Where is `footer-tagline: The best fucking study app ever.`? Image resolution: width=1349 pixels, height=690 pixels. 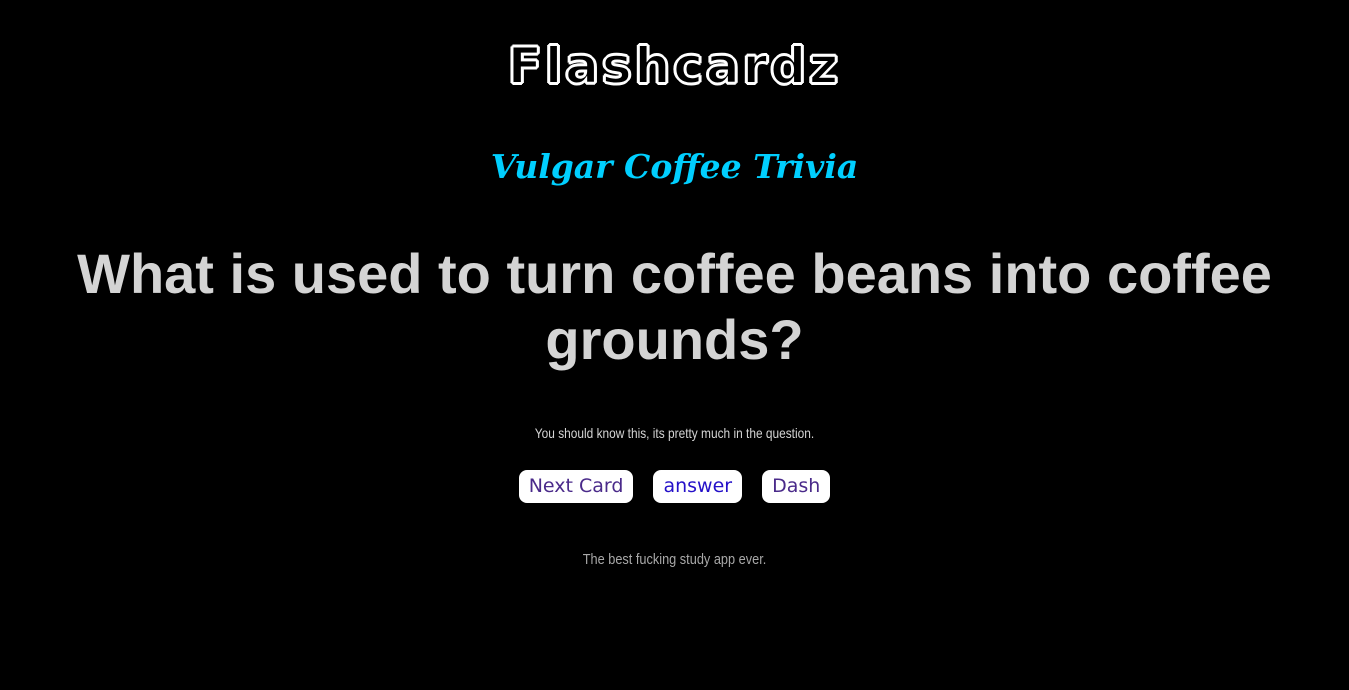 footer-tagline: The best fucking study app ever. is located at coordinates (674, 559).